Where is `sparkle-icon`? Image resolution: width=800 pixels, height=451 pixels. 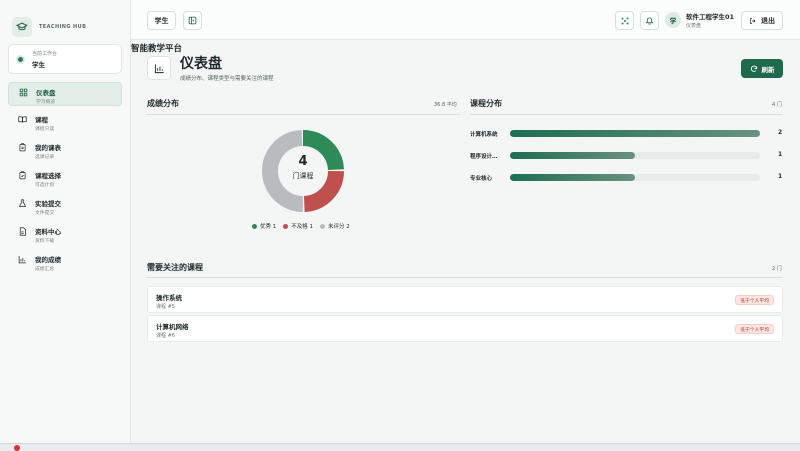 sparkle-icon is located at coordinates (624, 20).